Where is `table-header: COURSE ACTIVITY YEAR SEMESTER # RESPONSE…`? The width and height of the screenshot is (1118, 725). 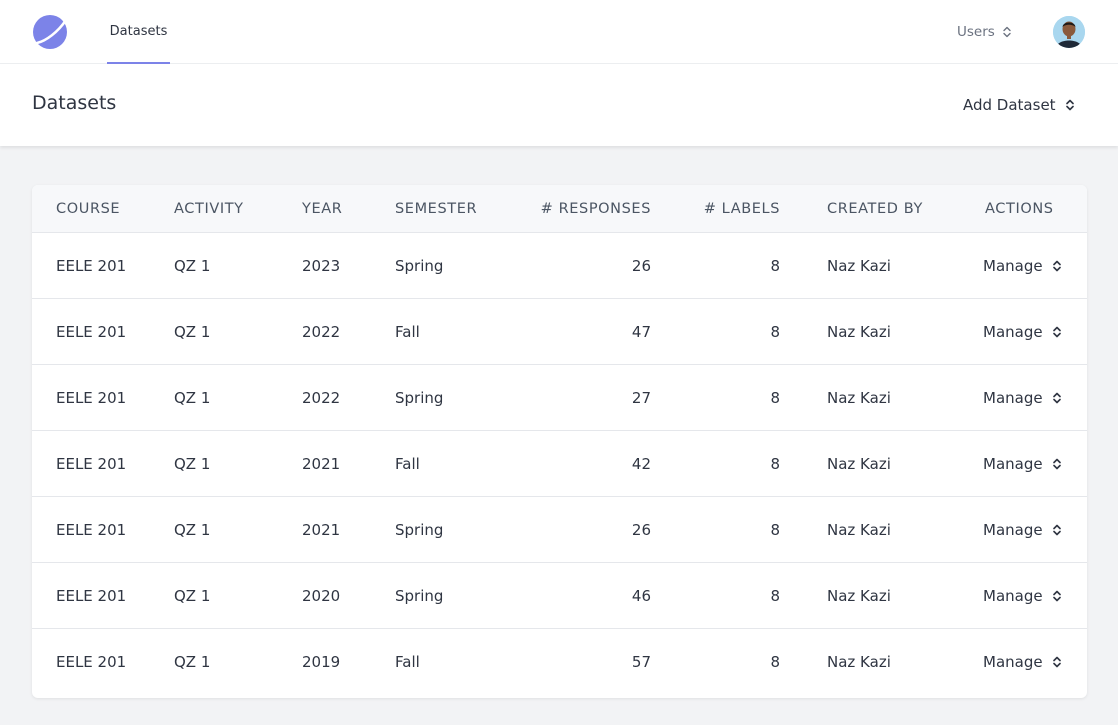
table-header: COURSE ACTIVITY YEAR SEMESTER # RESPONSE… is located at coordinates (559, 209).